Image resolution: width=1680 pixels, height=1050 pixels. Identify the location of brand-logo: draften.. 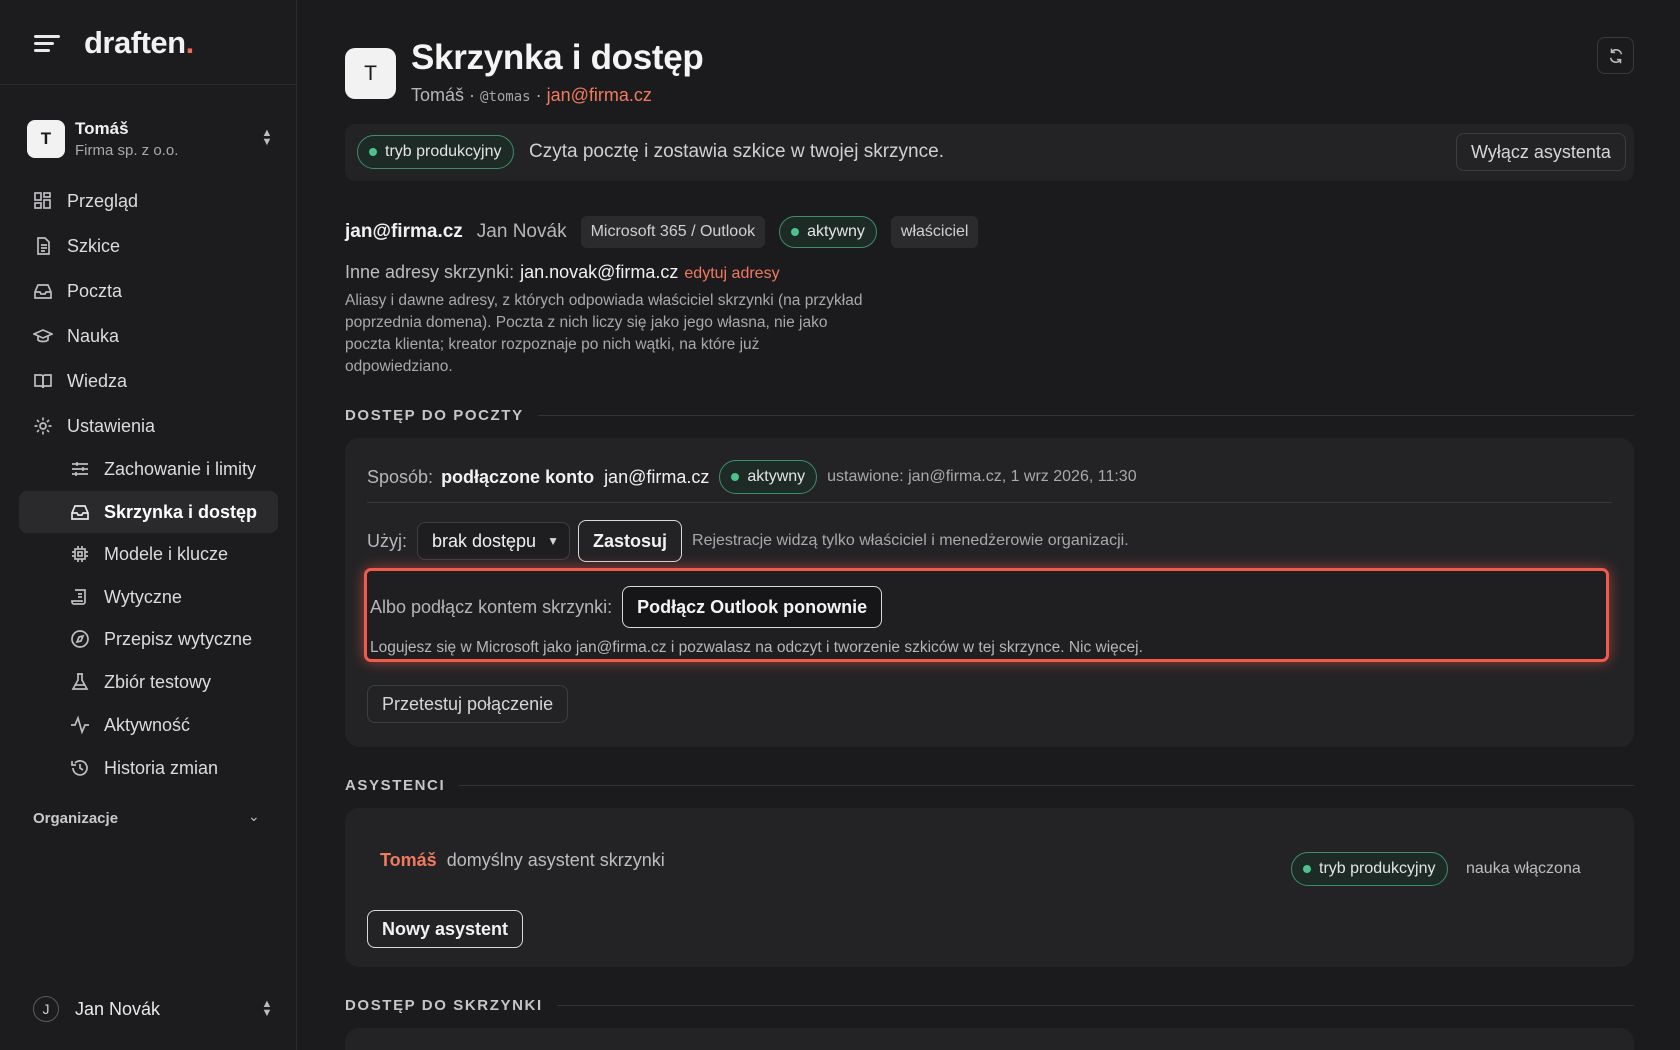
(139, 43).